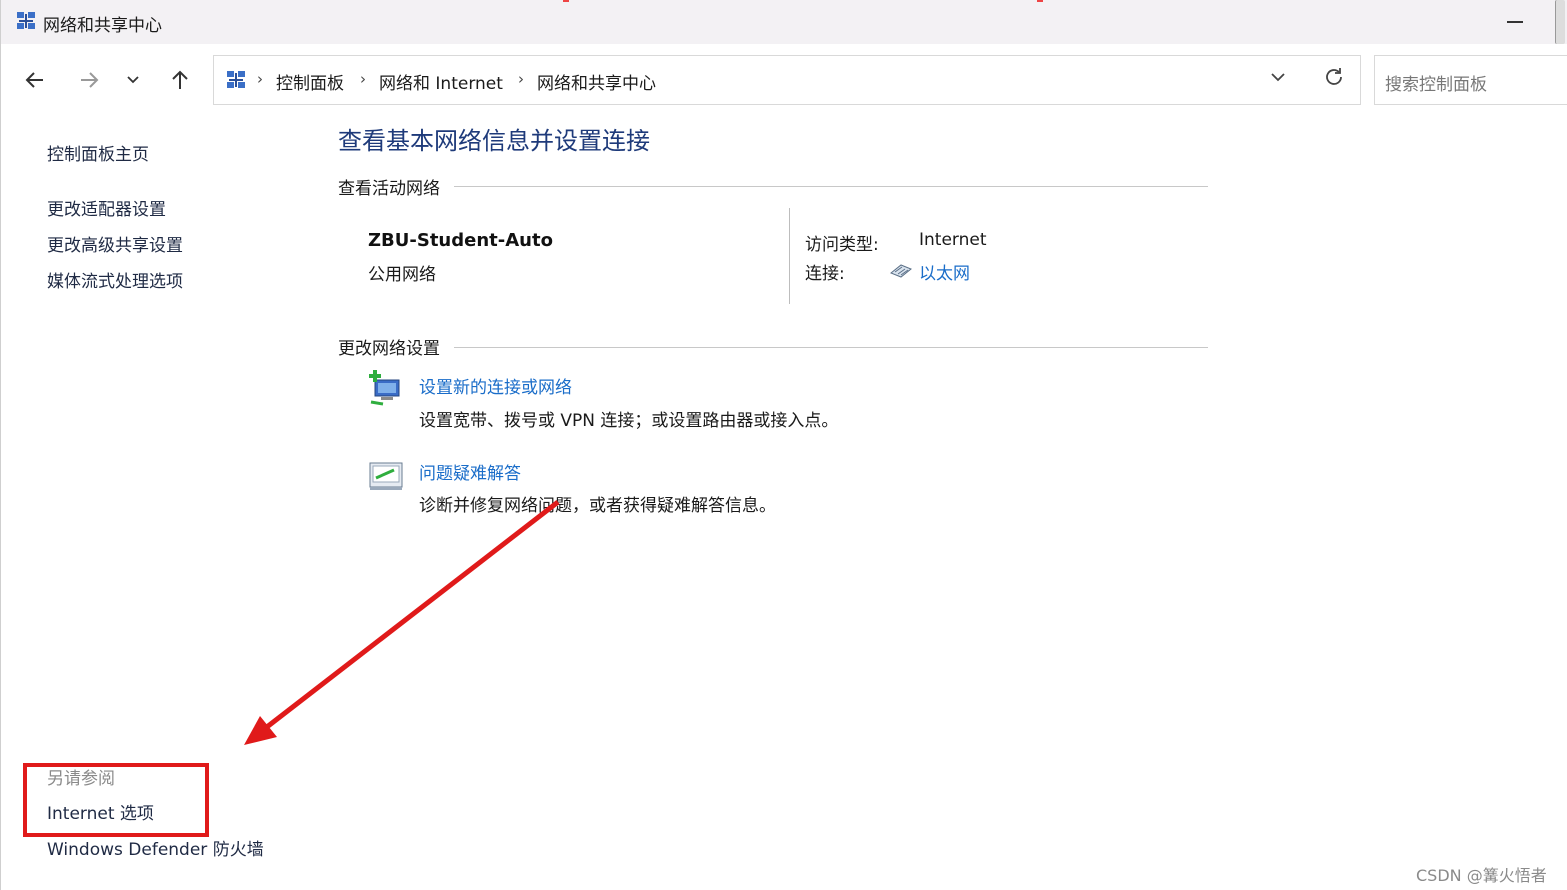  I want to click on sidebar-link-adapter-settings: 更改适配器设置, so click(106, 207).